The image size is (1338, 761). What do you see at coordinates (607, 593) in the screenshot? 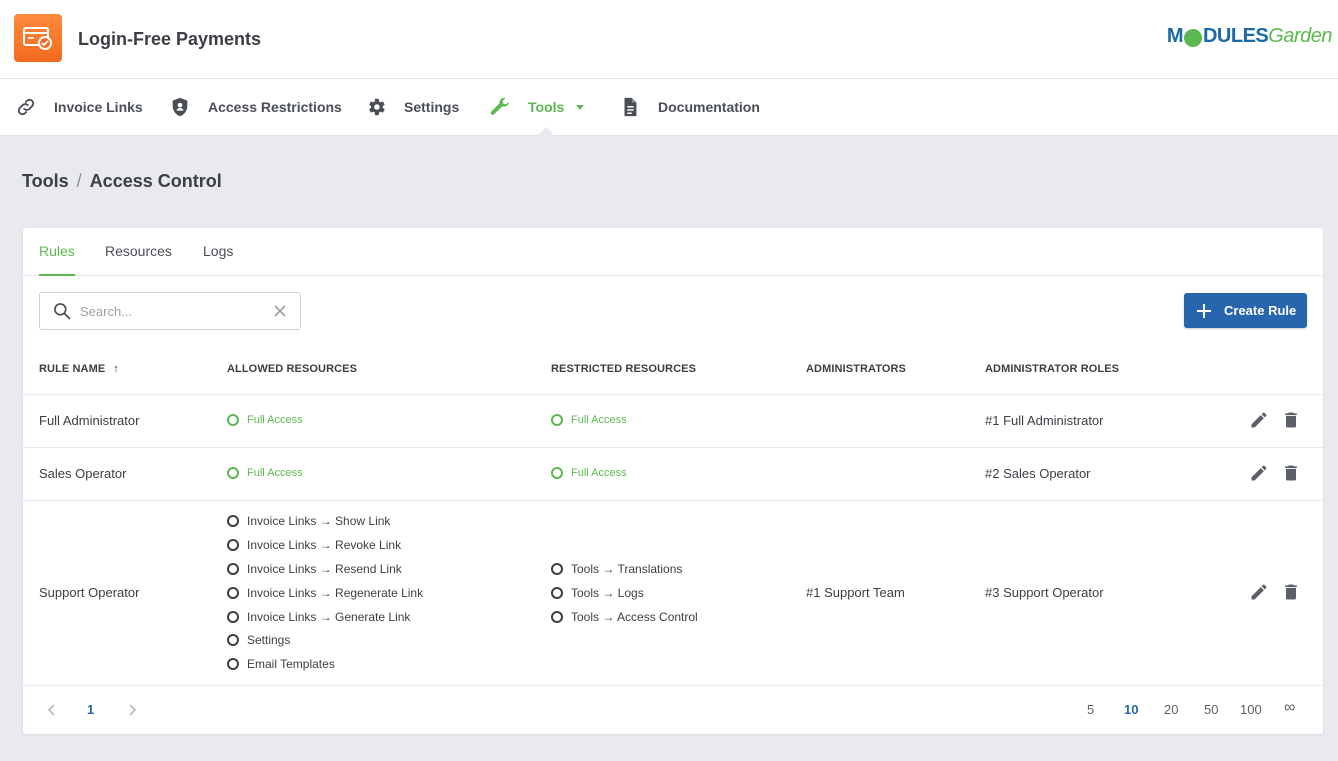
I see `resource-label: Tools → Logs` at bounding box center [607, 593].